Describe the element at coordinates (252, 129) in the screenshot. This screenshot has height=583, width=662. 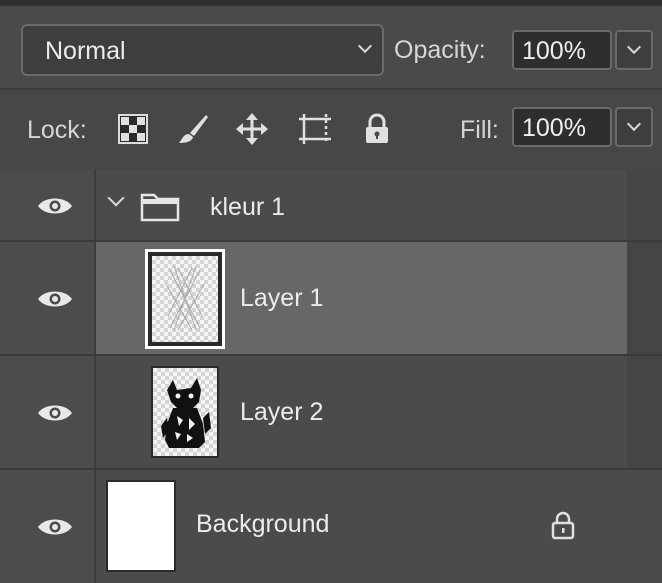
I see `lock-position-icon` at that location.